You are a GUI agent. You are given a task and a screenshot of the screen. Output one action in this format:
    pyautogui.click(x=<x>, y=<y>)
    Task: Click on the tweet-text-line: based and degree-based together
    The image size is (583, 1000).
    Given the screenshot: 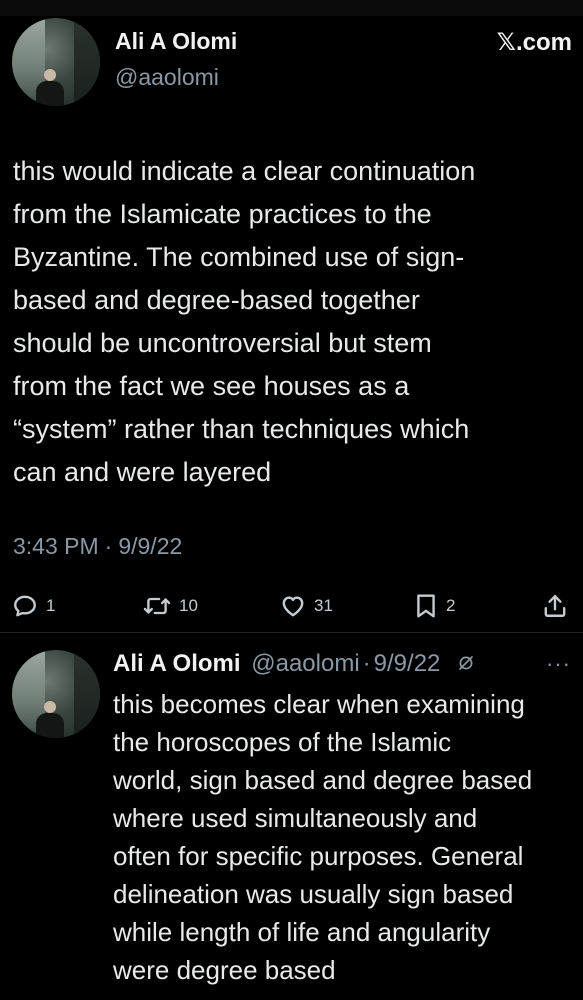 What is the action you would take?
    pyautogui.click(x=216, y=300)
    